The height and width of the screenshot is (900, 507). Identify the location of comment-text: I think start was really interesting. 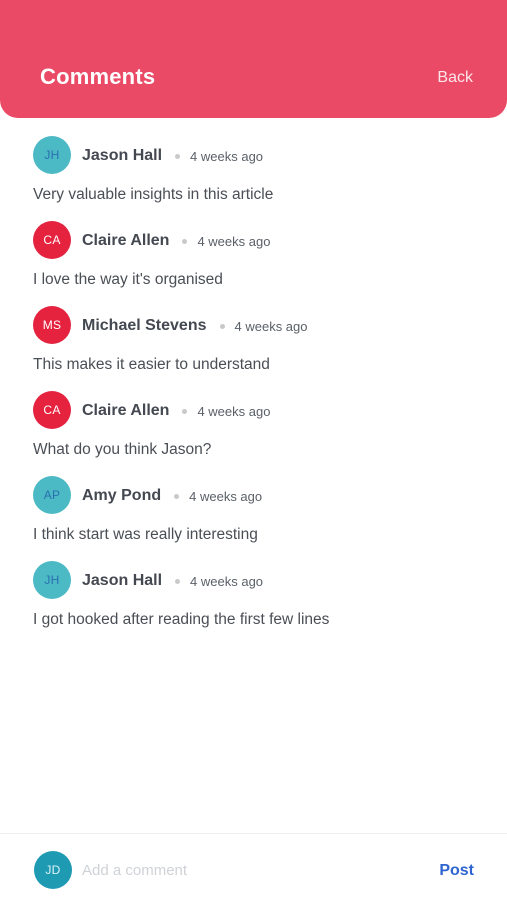
(145, 534).